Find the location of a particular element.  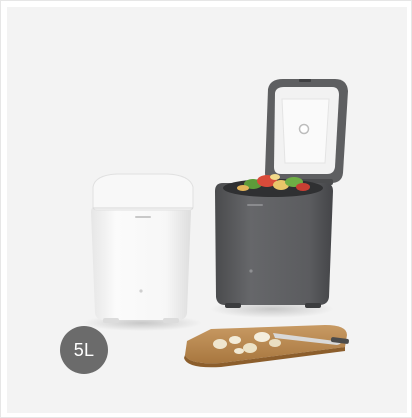

capacity-badge-label: 5L is located at coordinates (84, 349).